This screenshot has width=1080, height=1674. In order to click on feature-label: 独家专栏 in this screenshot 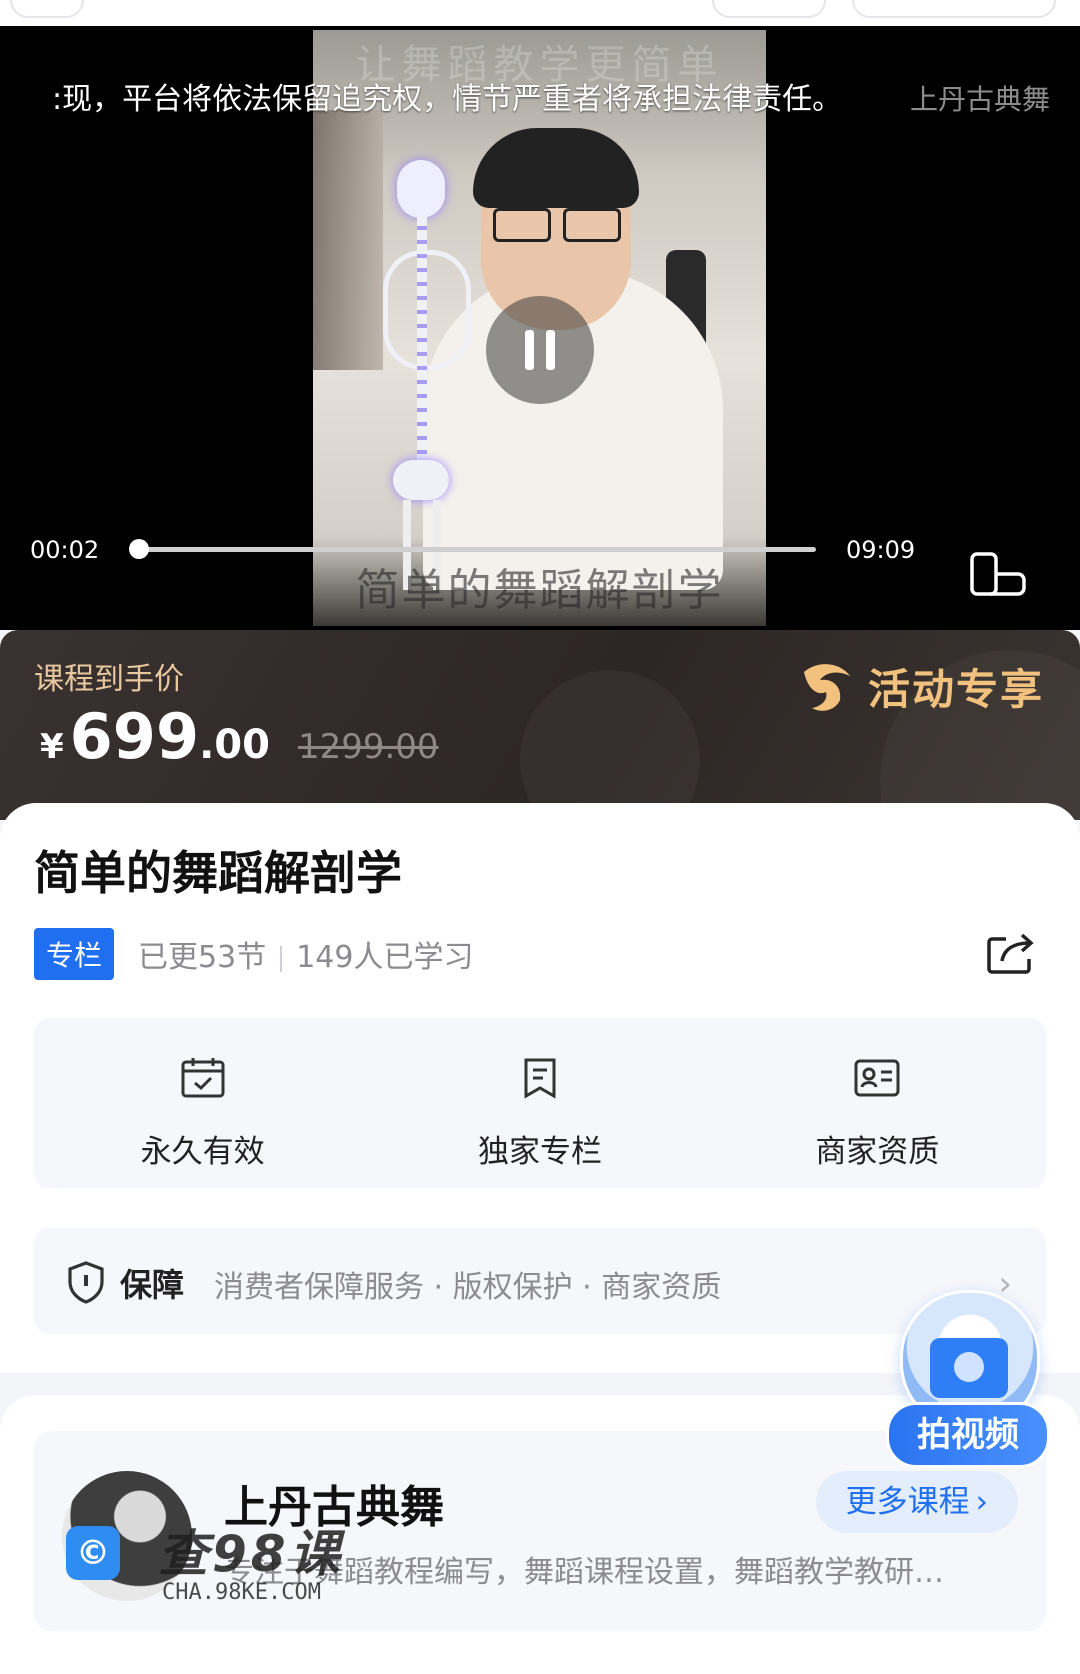, I will do `click(539, 1152)`.